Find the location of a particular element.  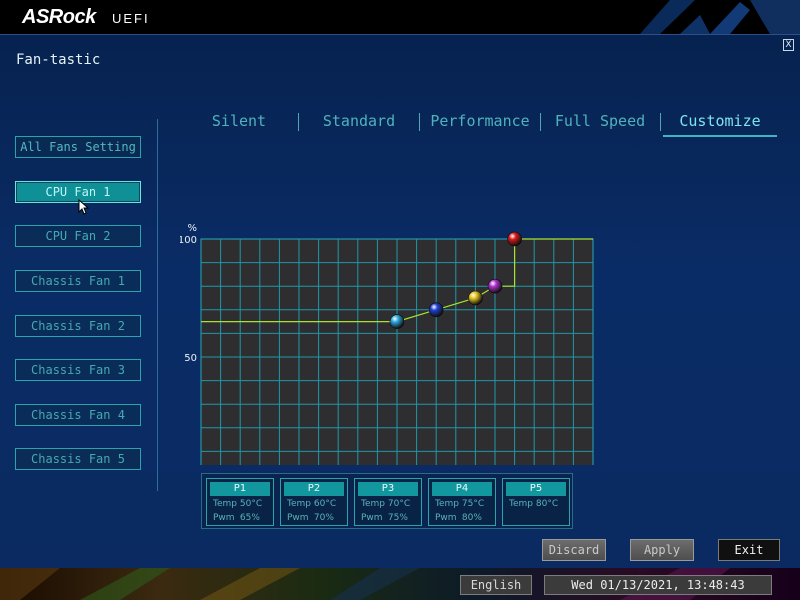

panel-divider is located at coordinates (157, 305).